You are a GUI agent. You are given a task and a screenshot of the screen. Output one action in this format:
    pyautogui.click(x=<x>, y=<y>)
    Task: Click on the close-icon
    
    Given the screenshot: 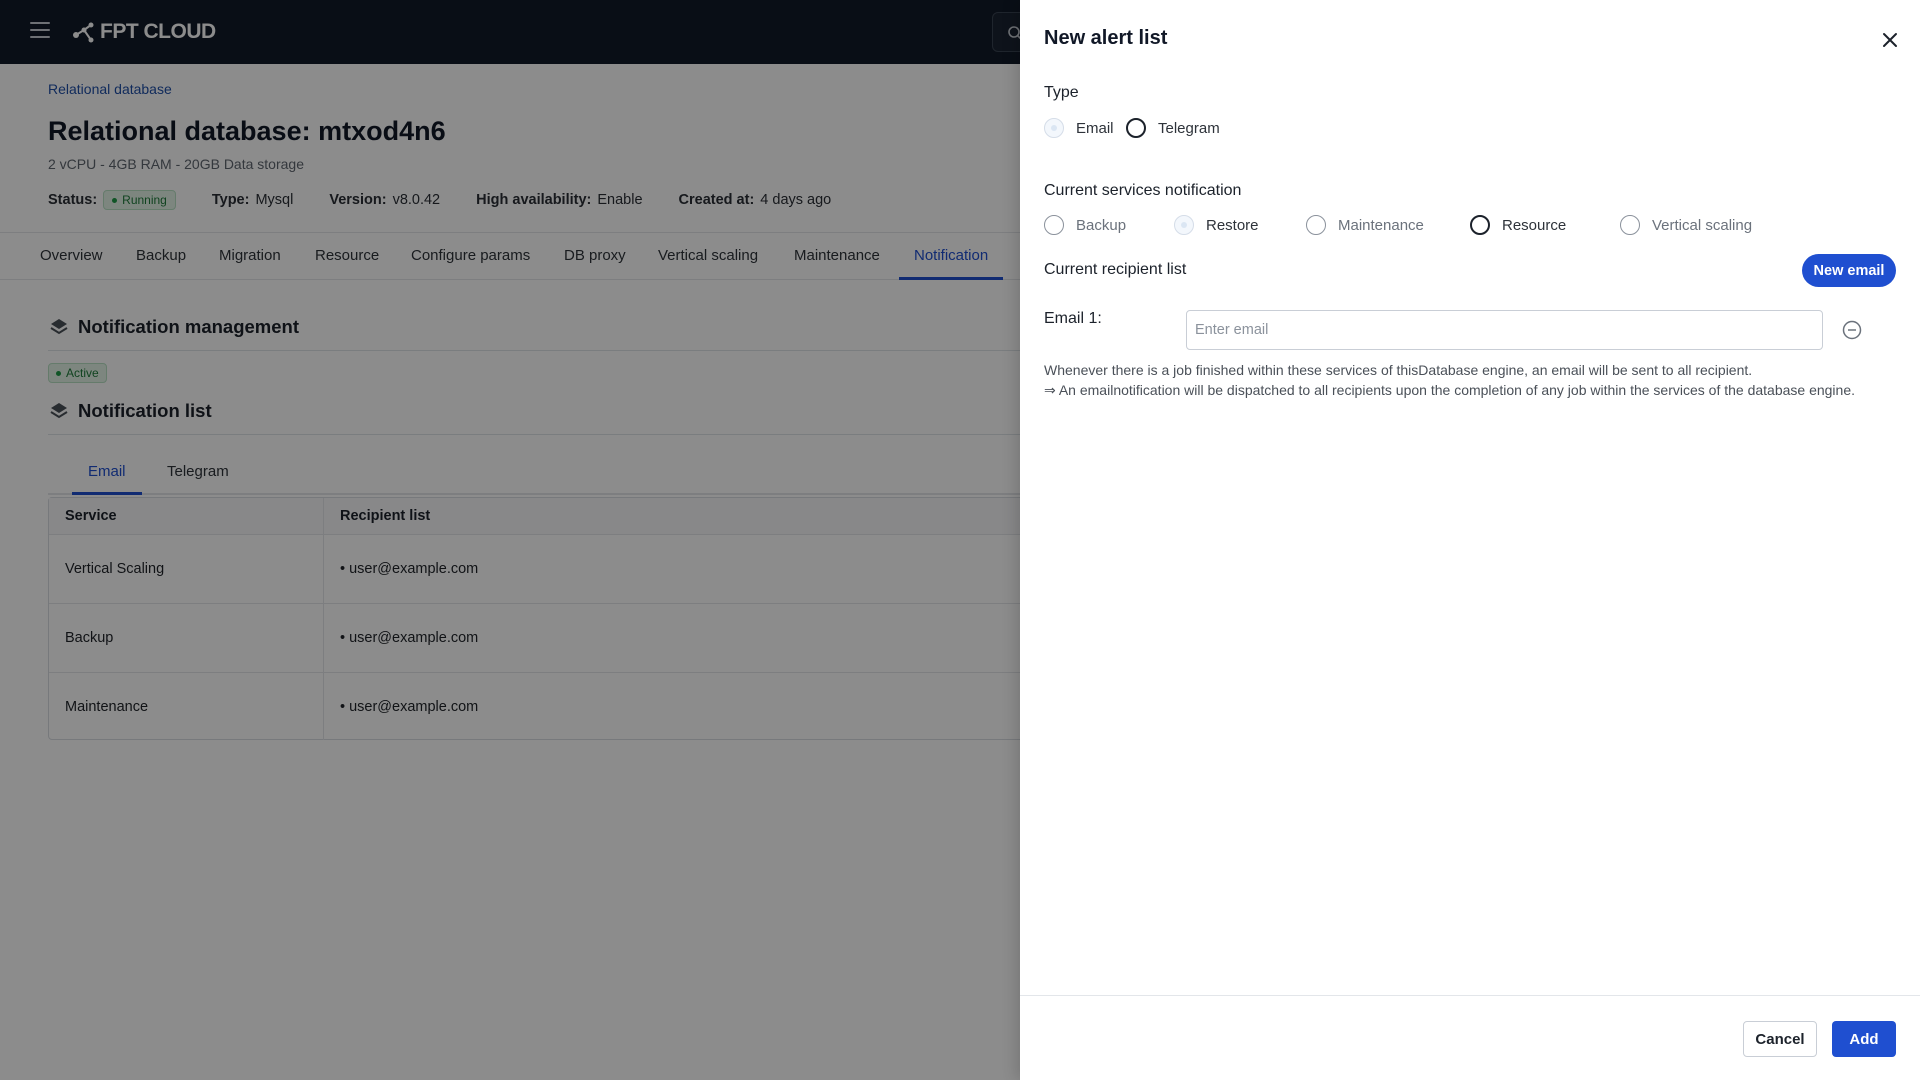 What is the action you would take?
    pyautogui.click(x=1890, y=40)
    